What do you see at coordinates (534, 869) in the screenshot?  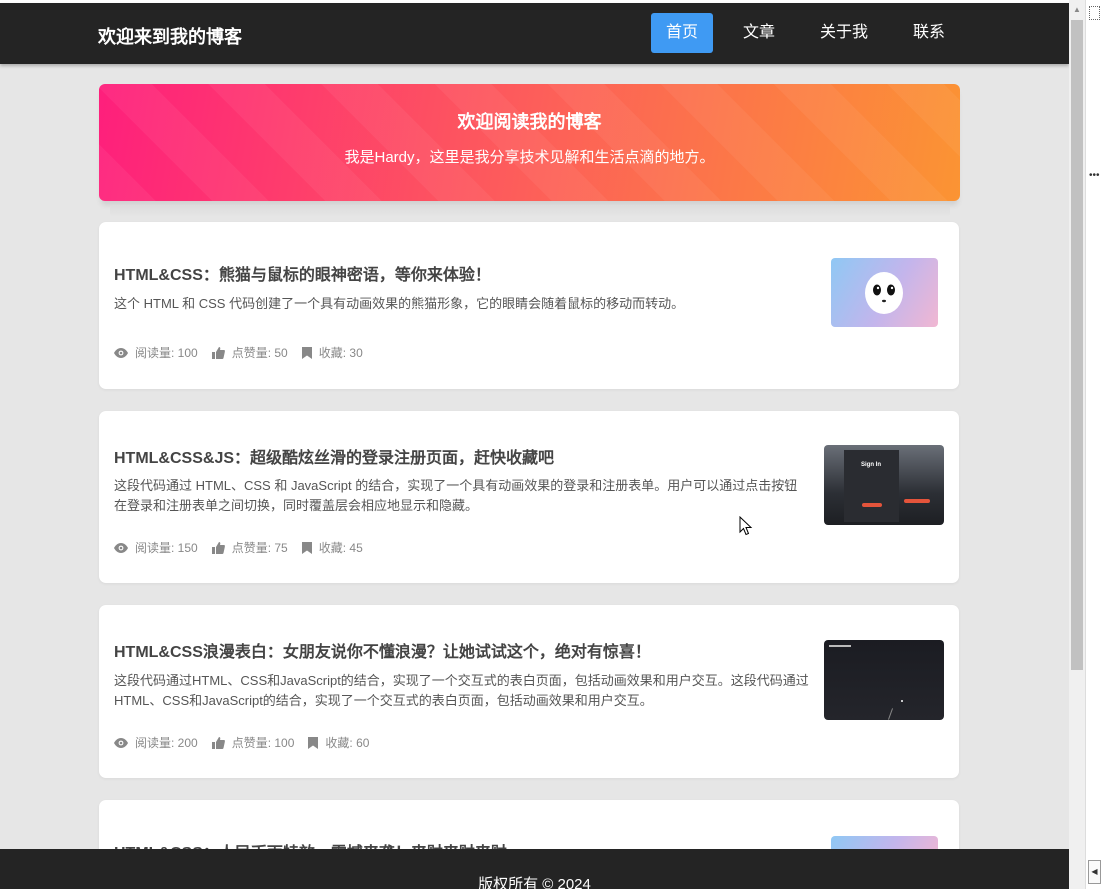 I see `footer: 版权所有 © 2024` at bounding box center [534, 869].